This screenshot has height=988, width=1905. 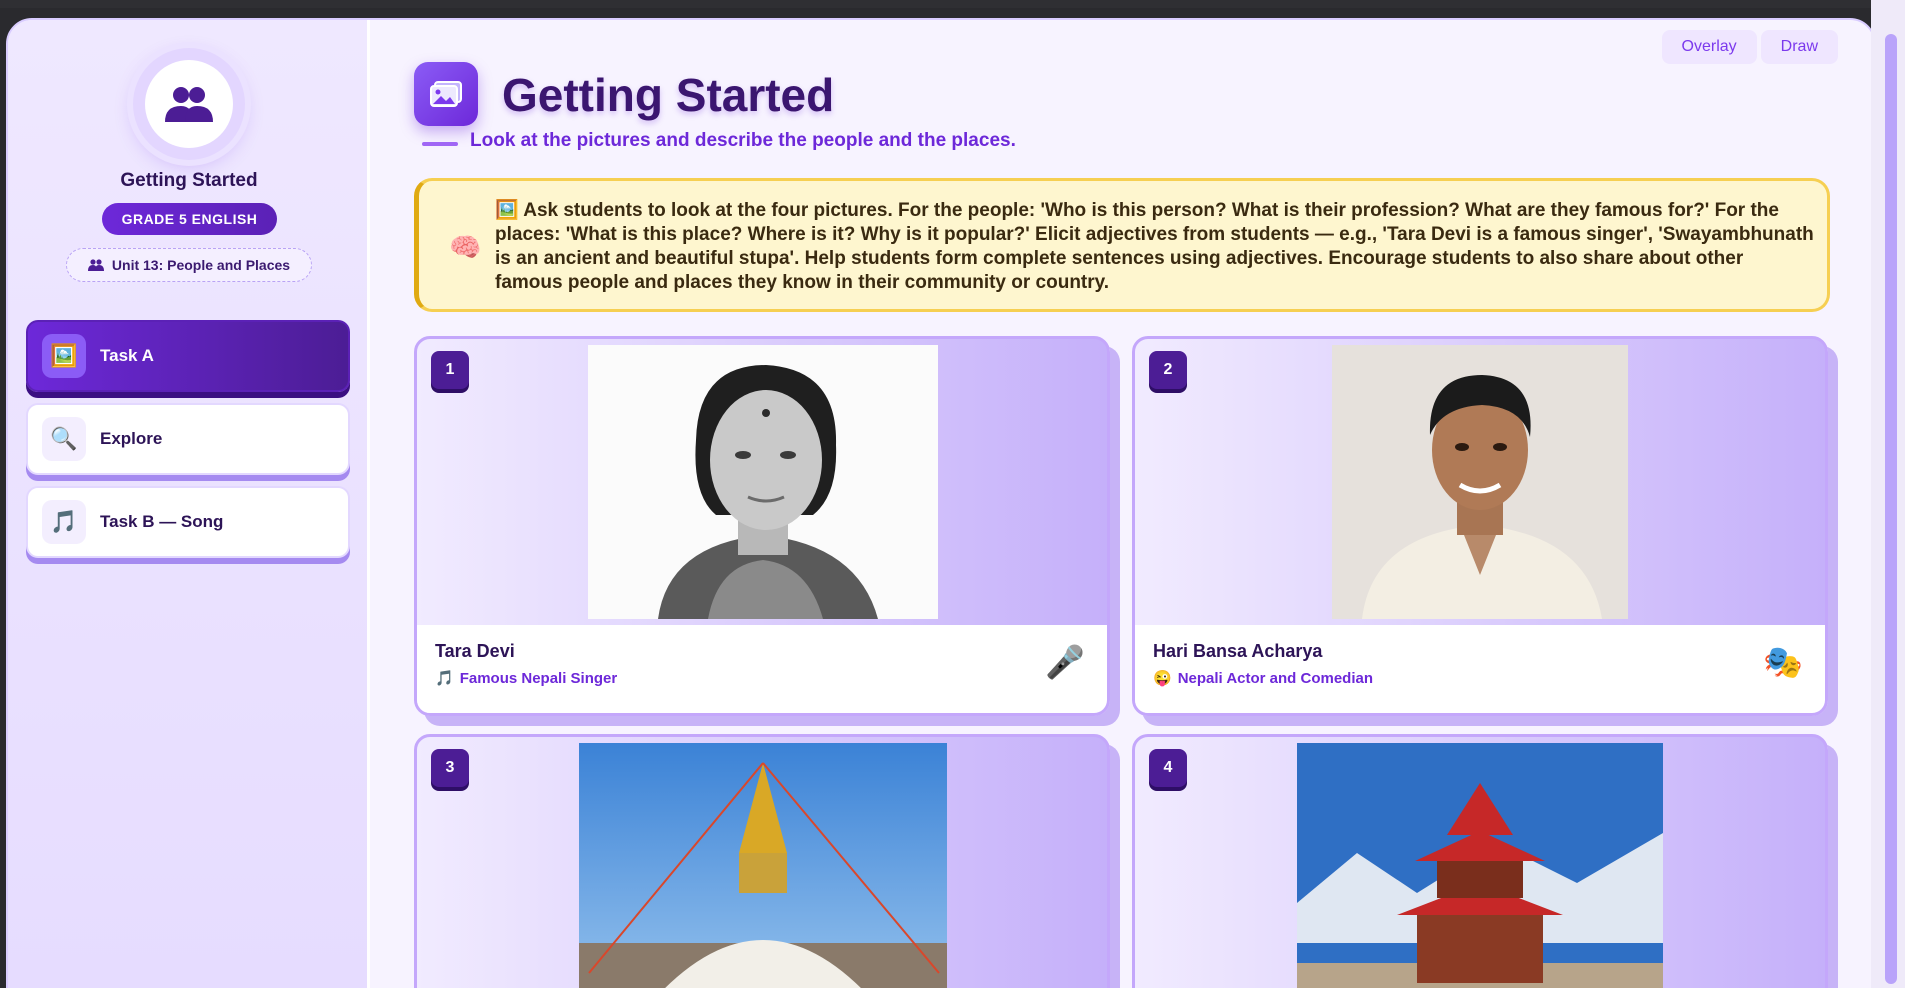 I want to click on page-title: Getting Started, so click(x=668, y=95).